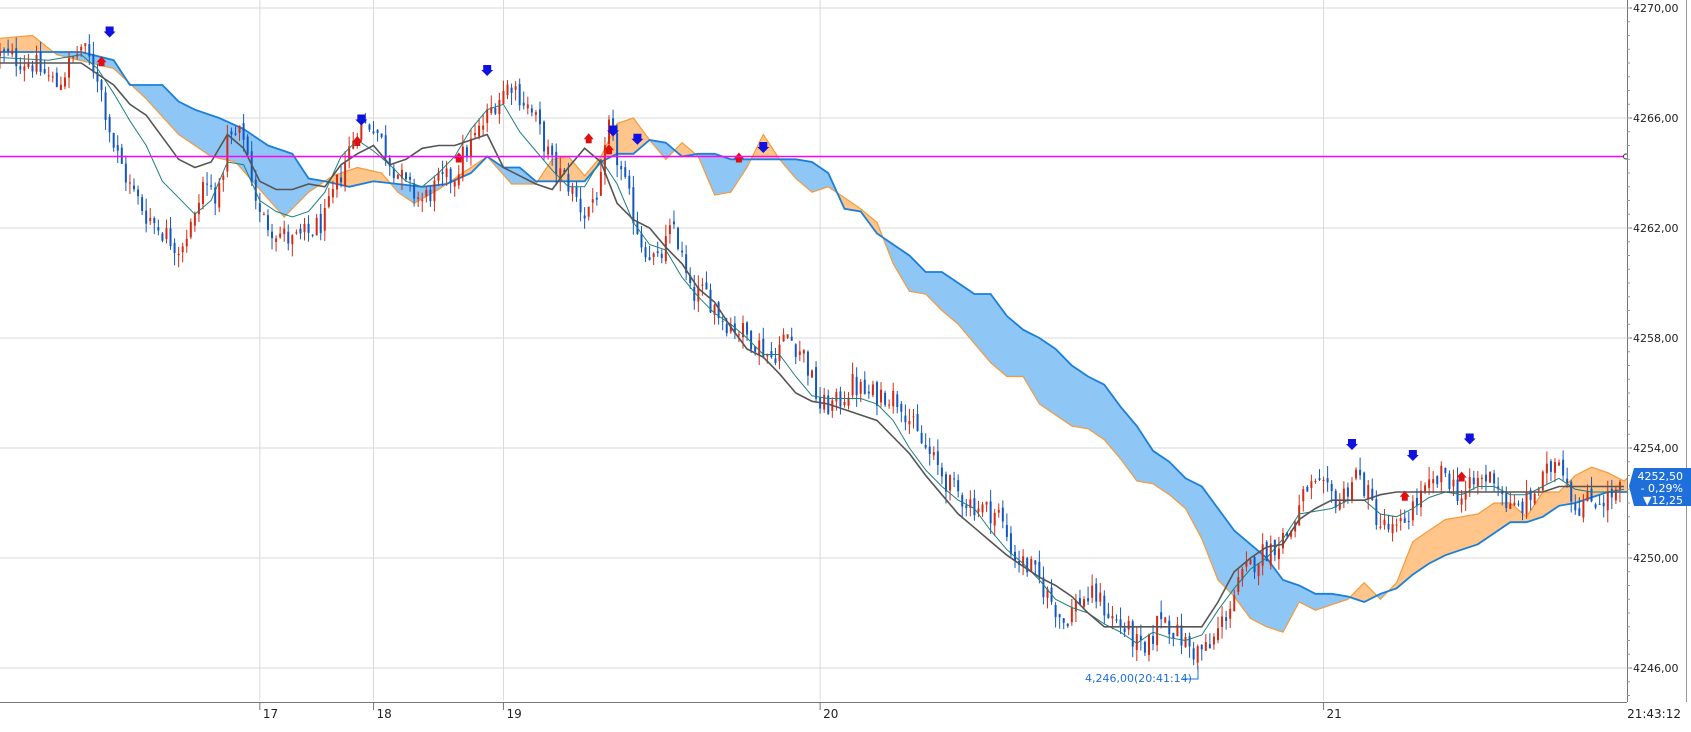 This screenshot has width=1691, height=732. Describe the element at coordinates (1656, 448) in the screenshot. I see `price-tick-label: 4254,00` at that location.